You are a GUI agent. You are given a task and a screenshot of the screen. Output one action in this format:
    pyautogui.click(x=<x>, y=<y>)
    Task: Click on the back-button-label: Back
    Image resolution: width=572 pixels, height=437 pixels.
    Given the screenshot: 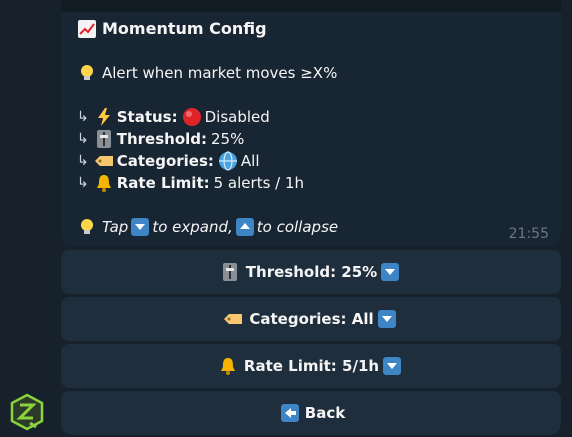 What is the action you would take?
    pyautogui.click(x=325, y=413)
    